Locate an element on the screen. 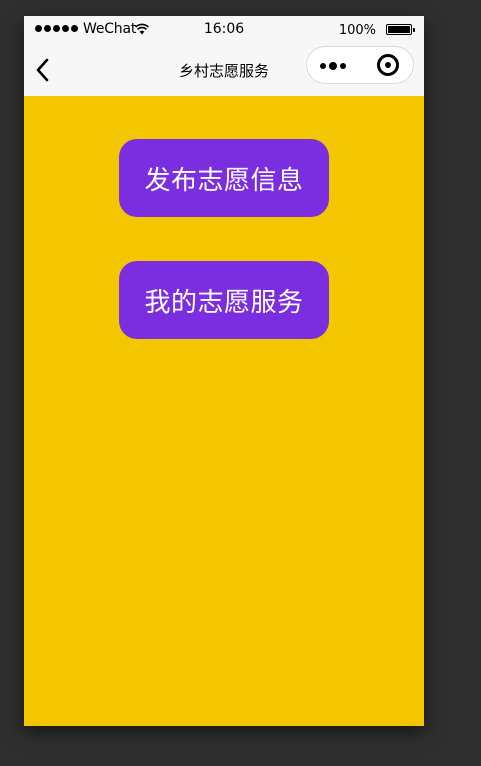 Image resolution: width=481 pixels, height=766 pixels. more-button is located at coordinates (334, 65).